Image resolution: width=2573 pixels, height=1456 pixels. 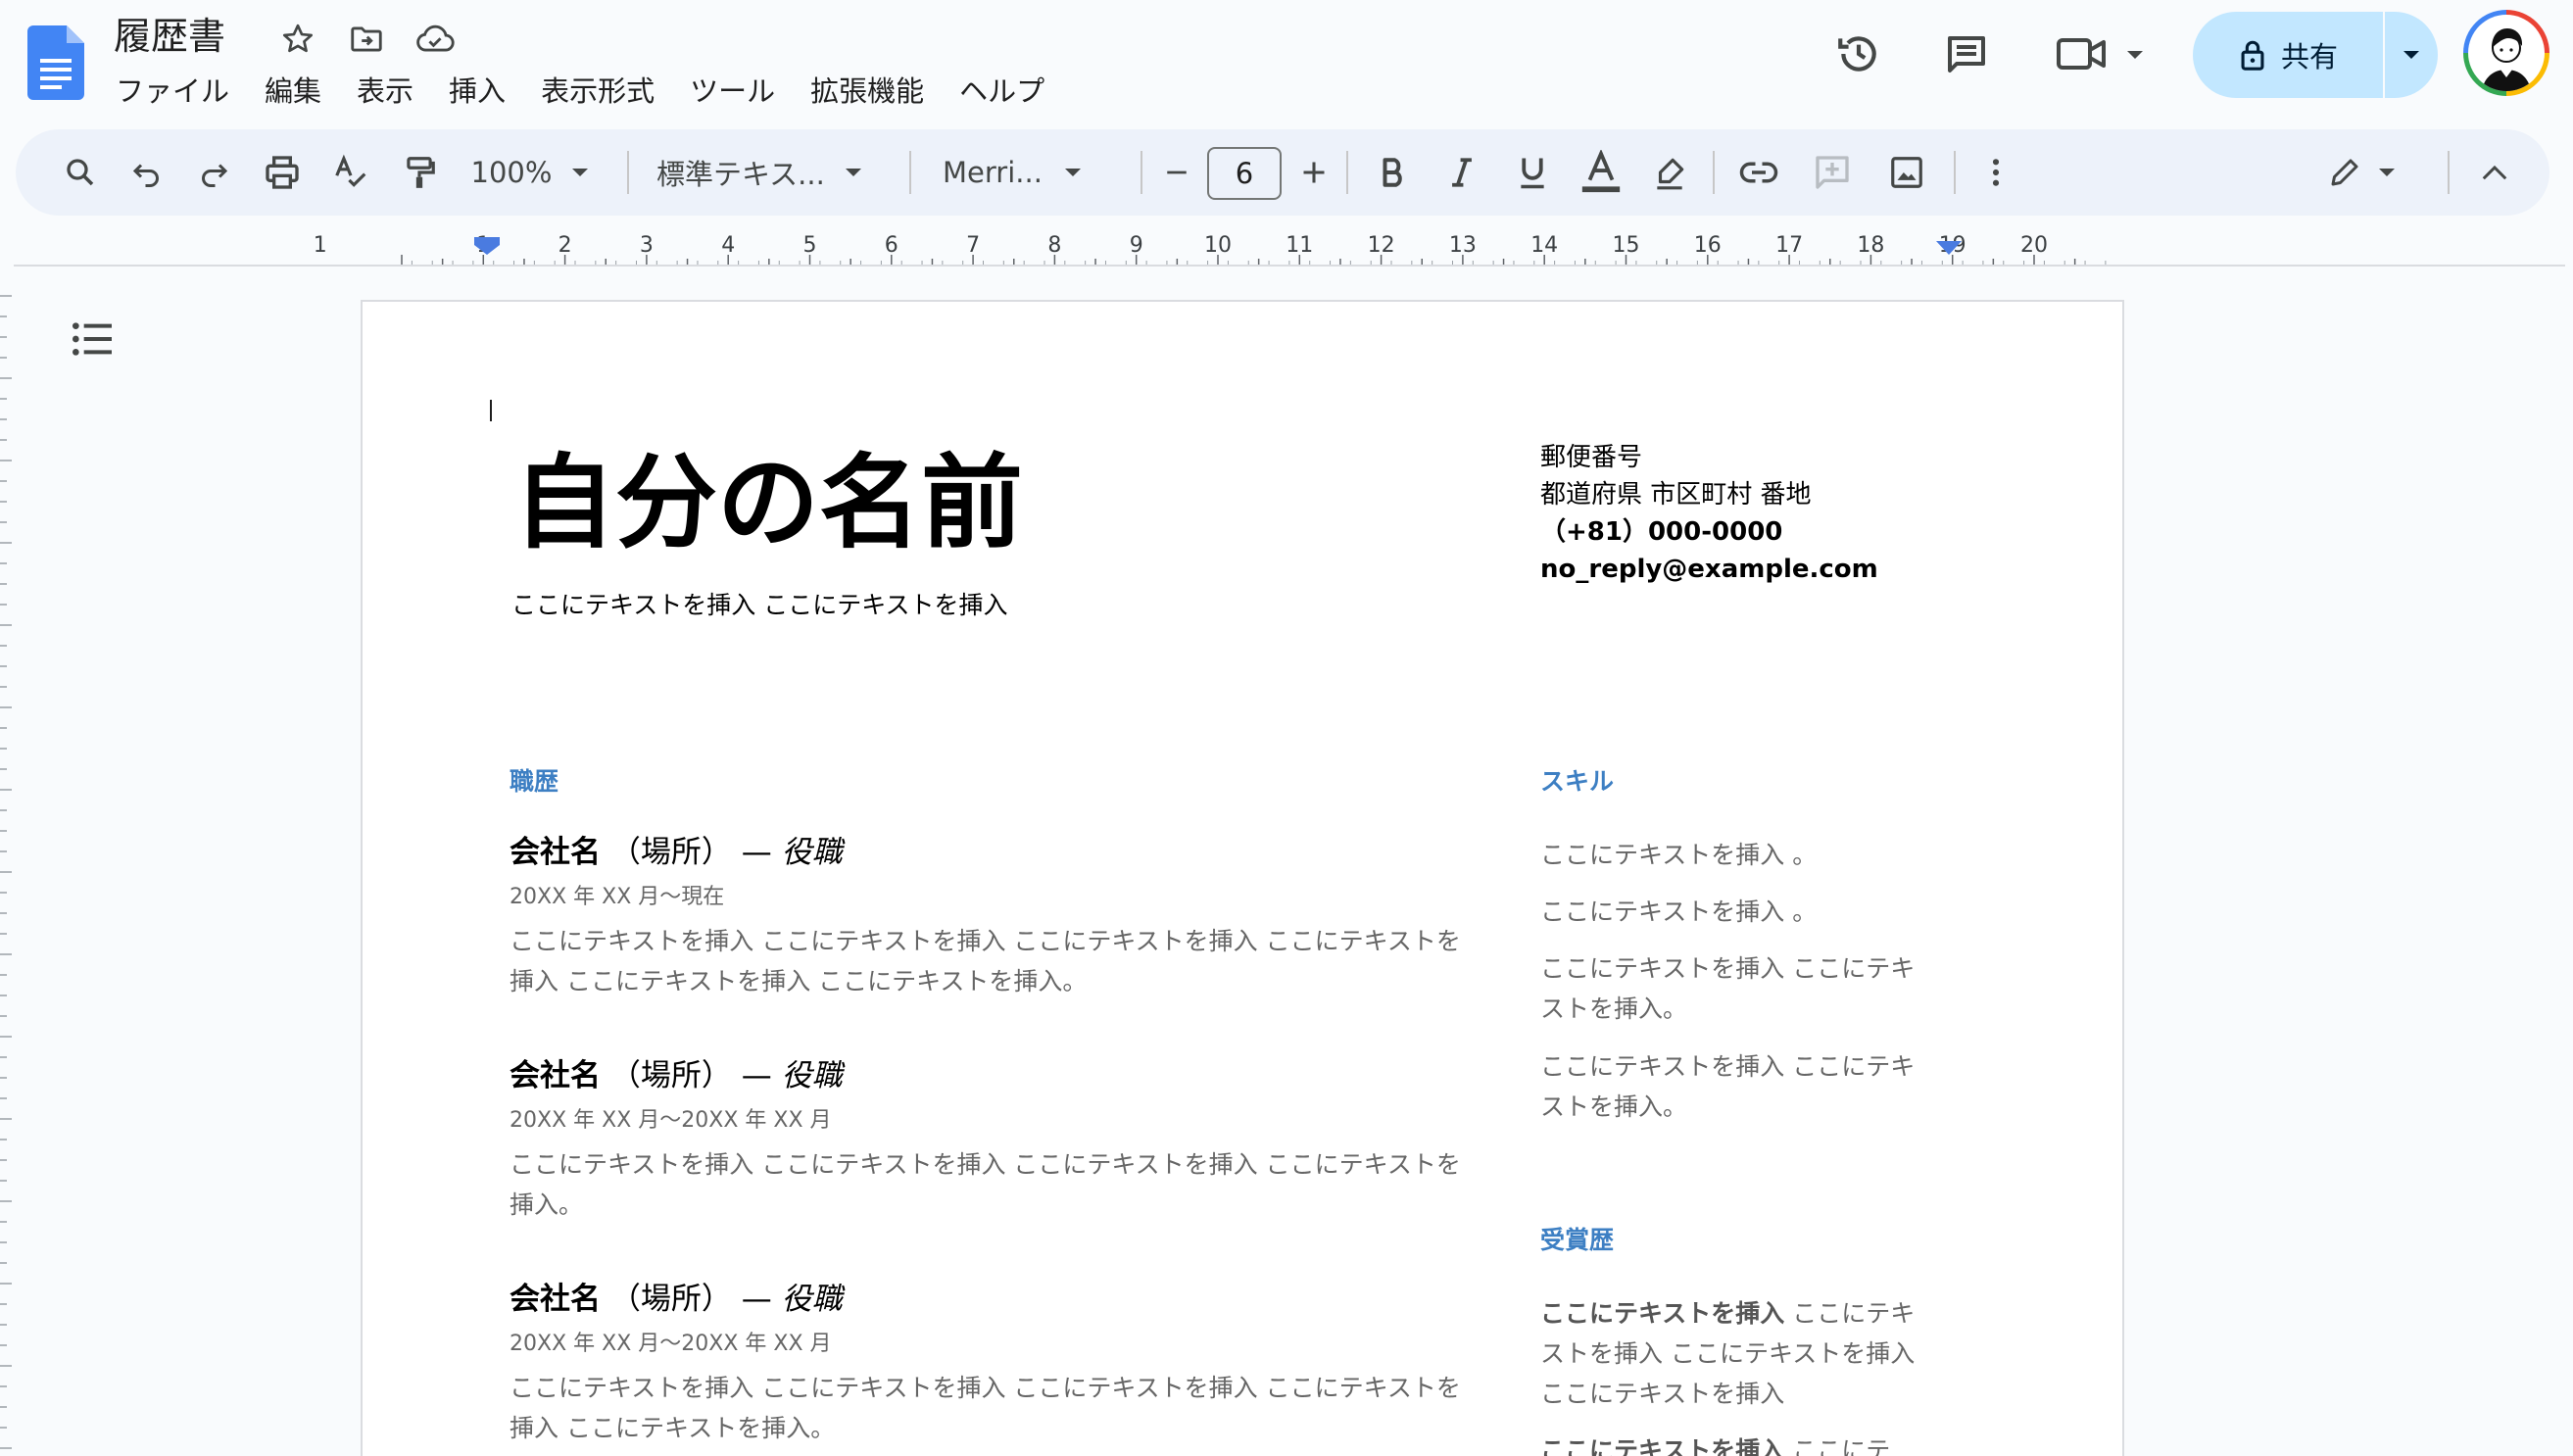 I want to click on ruler-label: 6, so click(x=892, y=245).